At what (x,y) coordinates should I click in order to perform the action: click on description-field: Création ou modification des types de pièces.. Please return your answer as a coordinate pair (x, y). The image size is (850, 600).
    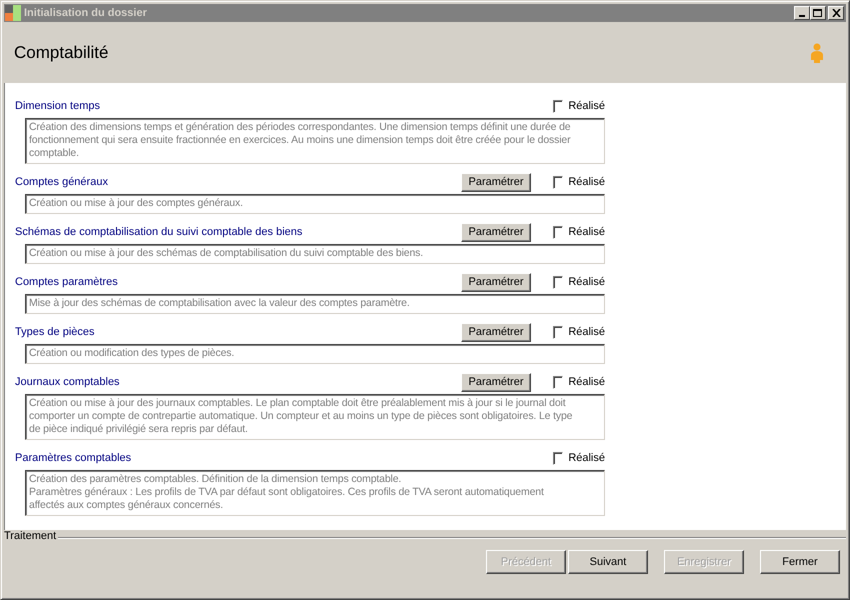
    Looking at the image, I should click on (315, 354).